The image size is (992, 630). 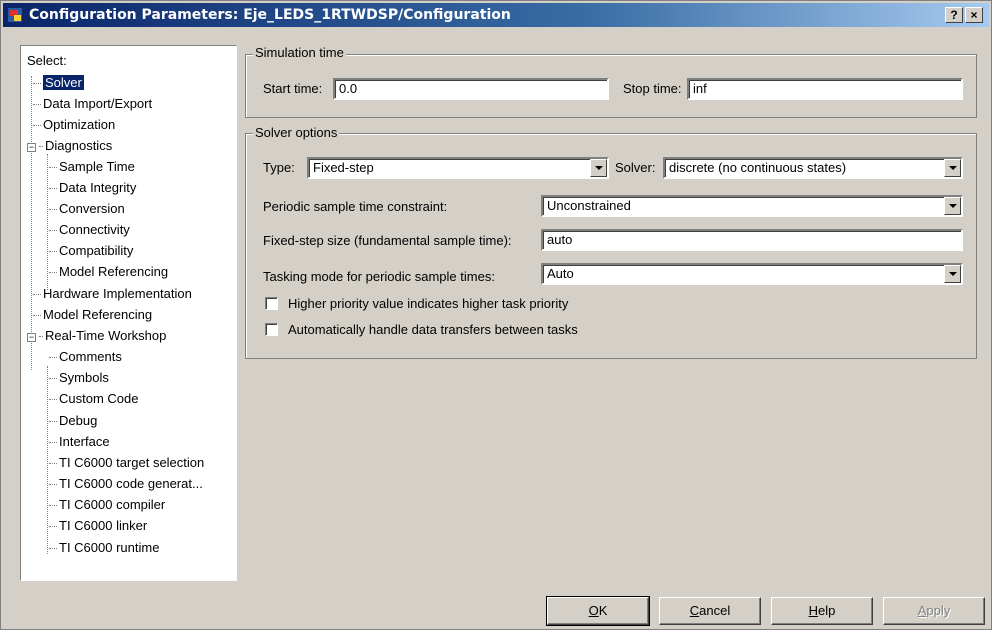 What do you see at coordinates (379, 276) in the screenshot?
I see `tasking-mode-label: Tasking mode for periodic sample times:` at bounding box center [379, 276].